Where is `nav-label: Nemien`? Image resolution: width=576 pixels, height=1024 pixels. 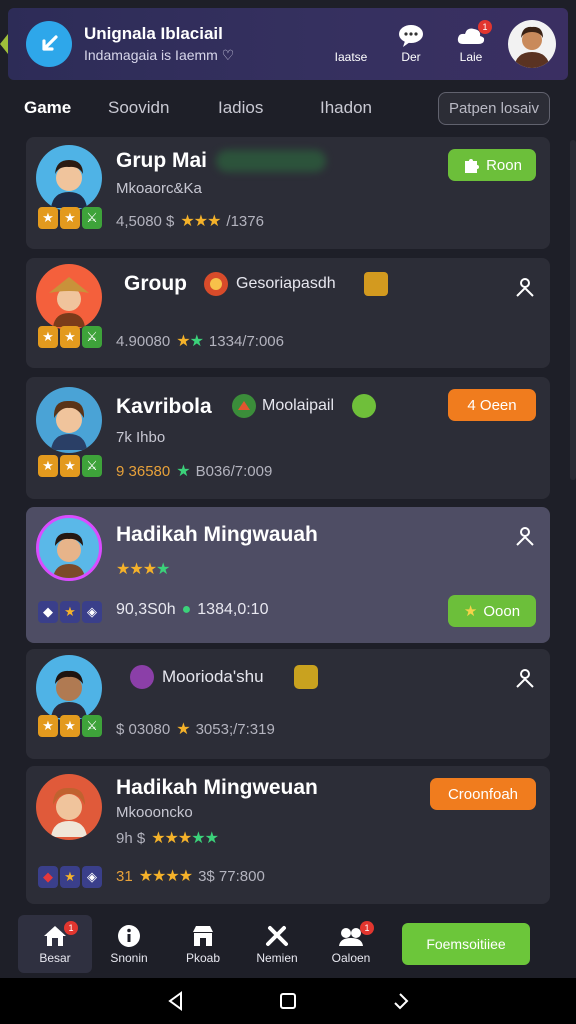
nav-label: Nemien is located at coordinates (277, 957).